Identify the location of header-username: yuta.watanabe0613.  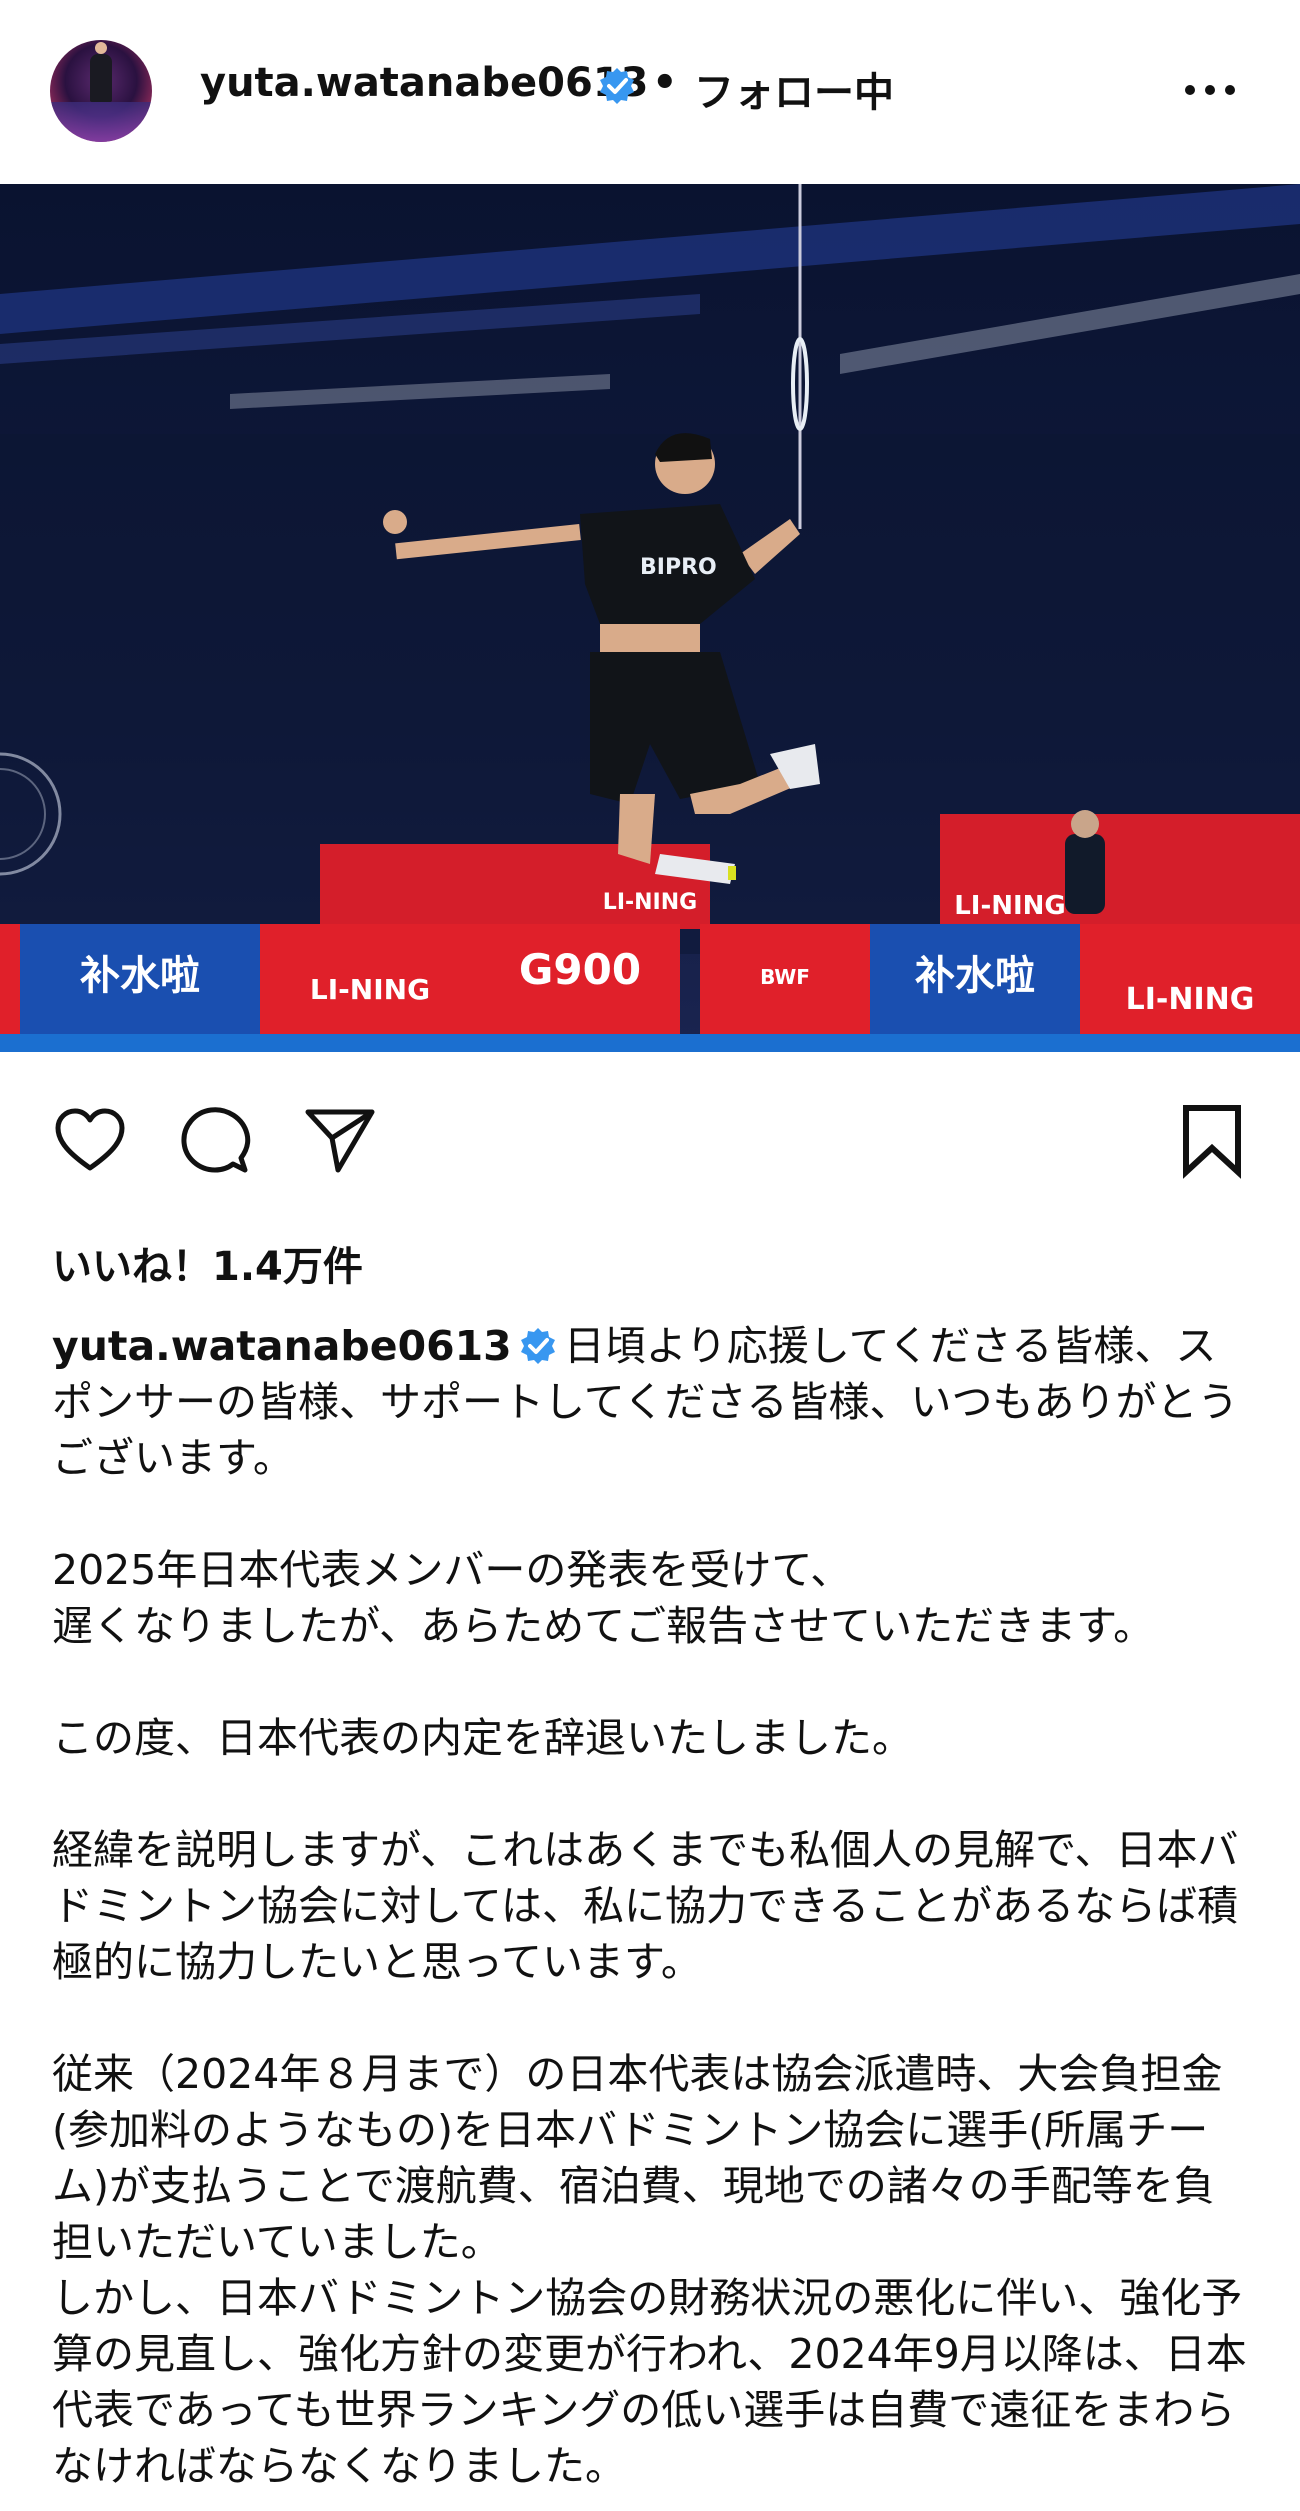
(424, 83).